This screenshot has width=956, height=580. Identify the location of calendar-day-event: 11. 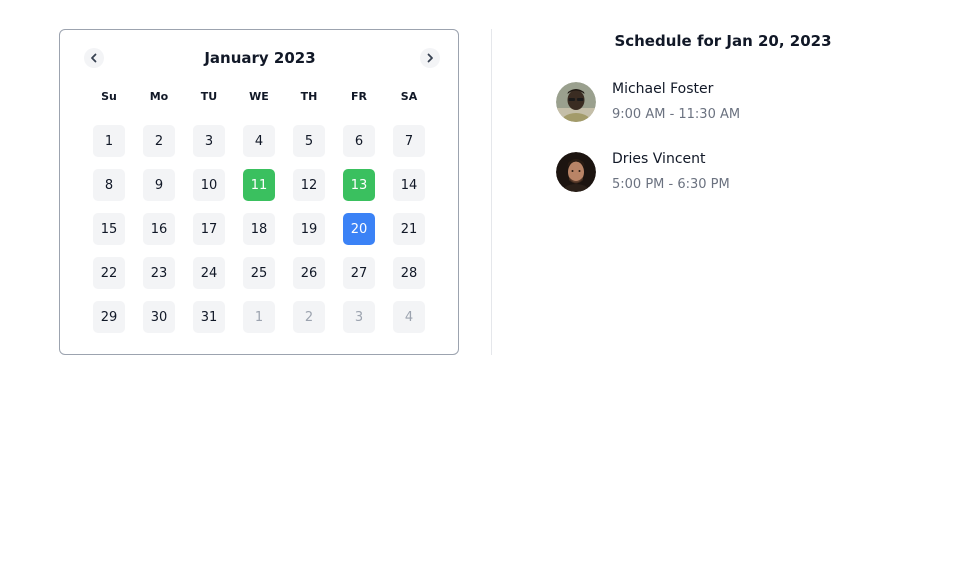
(259, 185).